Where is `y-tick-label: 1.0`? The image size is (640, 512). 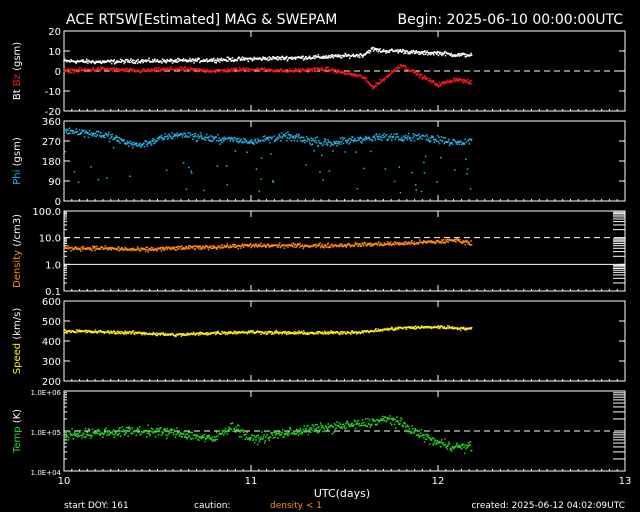
y-tick-label: 1.0 is located at coordinates (53, 265).